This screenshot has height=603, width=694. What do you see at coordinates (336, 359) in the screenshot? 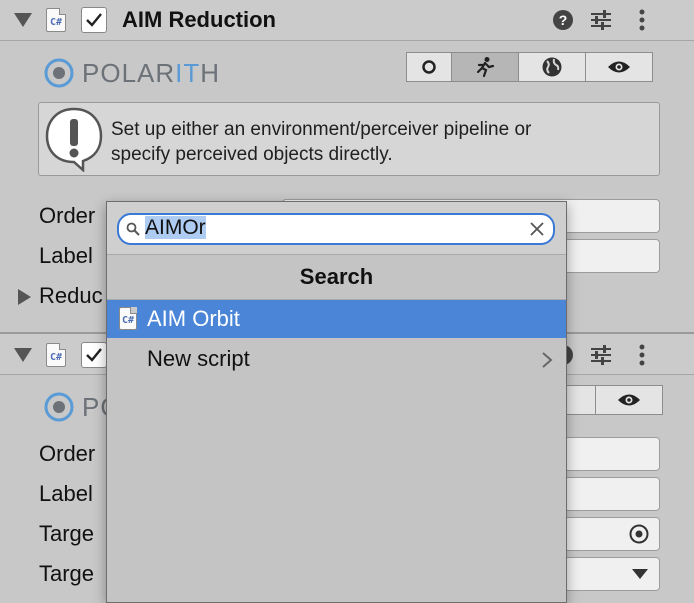
I see `list-item-new-script: New script` at bounding box center [336, 359].